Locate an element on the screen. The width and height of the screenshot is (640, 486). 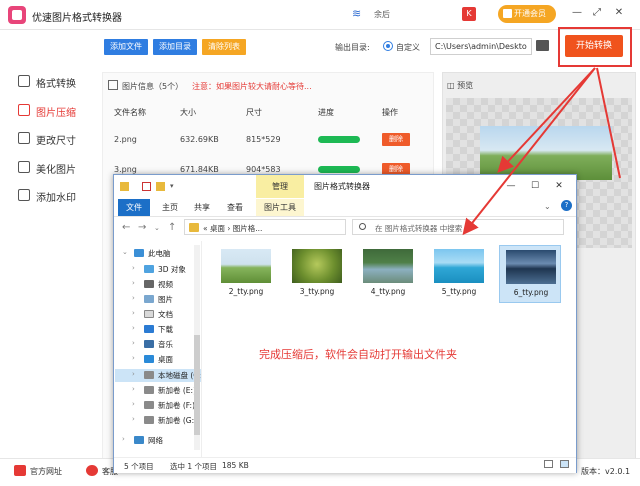
search-input: 在 图片格式转换器 中搜索 is located at coordinates (458, 227).